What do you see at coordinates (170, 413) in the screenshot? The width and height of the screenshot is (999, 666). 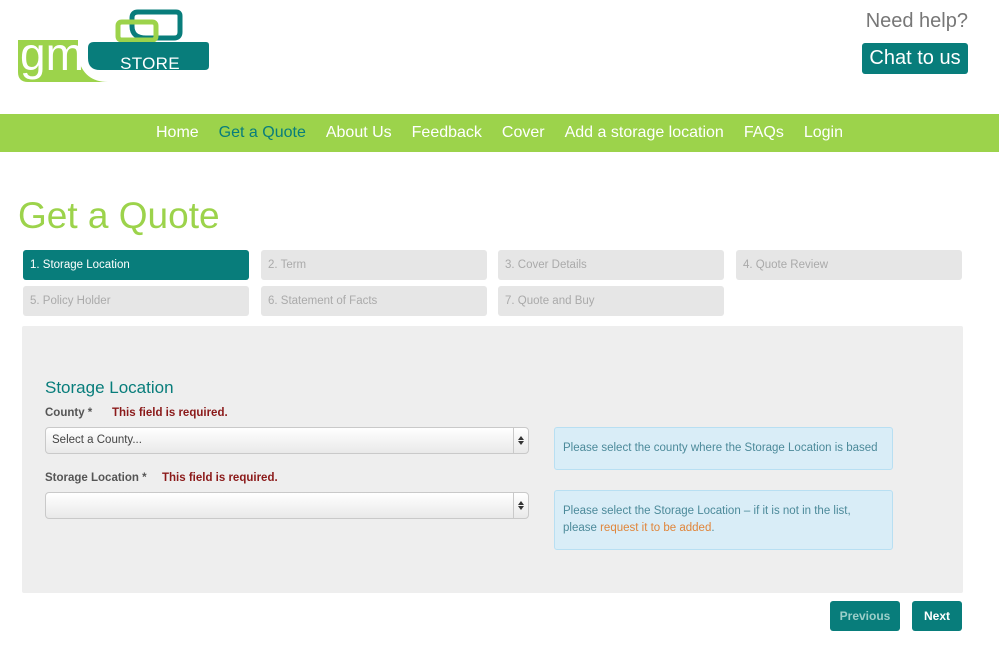 I see `county-error: This field is required.` at bounding box center [170, 413].